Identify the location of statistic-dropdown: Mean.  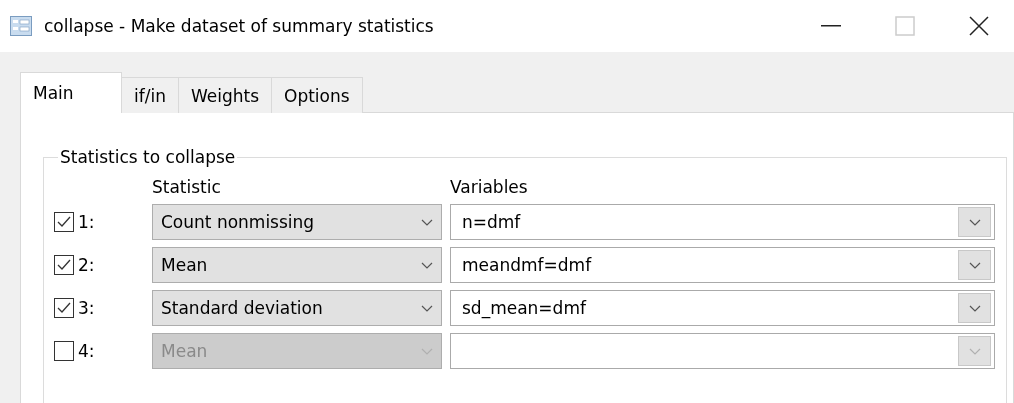
(297, 265).